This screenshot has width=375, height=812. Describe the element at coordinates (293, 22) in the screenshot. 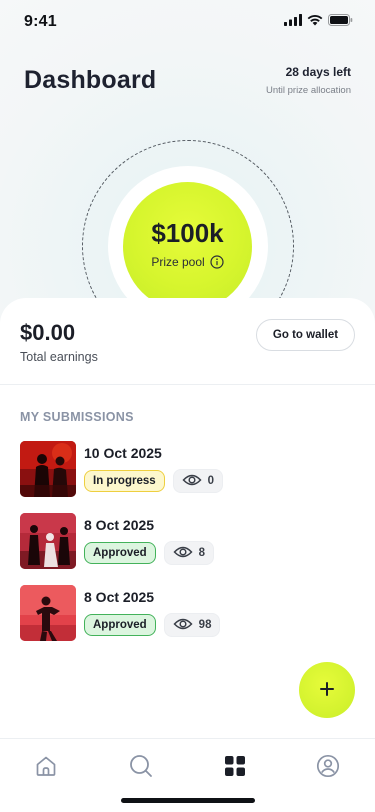

I see `cellular-signal-icon` at that location.